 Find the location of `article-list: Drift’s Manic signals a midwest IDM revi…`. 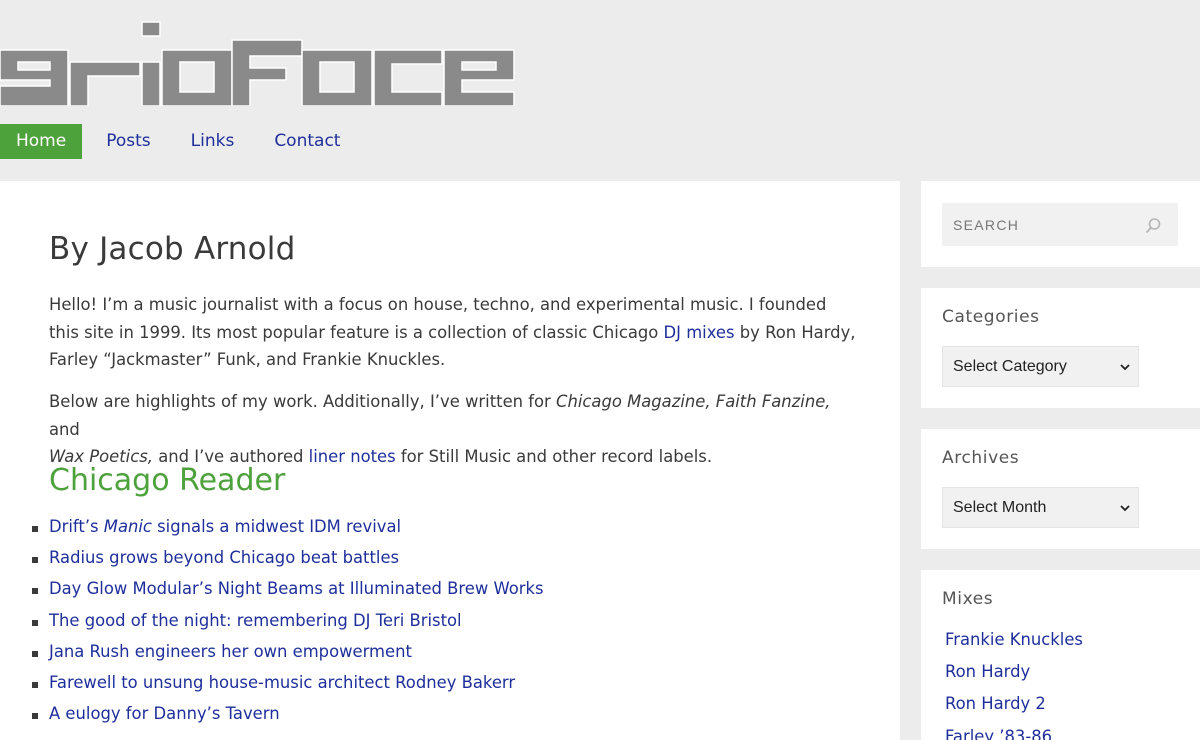

article-list: Drift’s Manic signals a midwest IDM revi… is located at coordinates (288, 626).